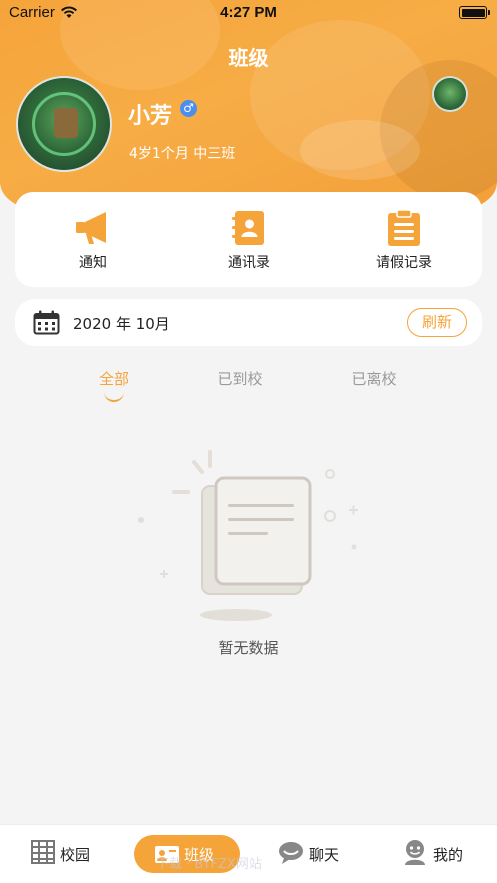 The height and width of the screenshot is (883, 497). I want to click on clipboard-icon, so click(404, 227).